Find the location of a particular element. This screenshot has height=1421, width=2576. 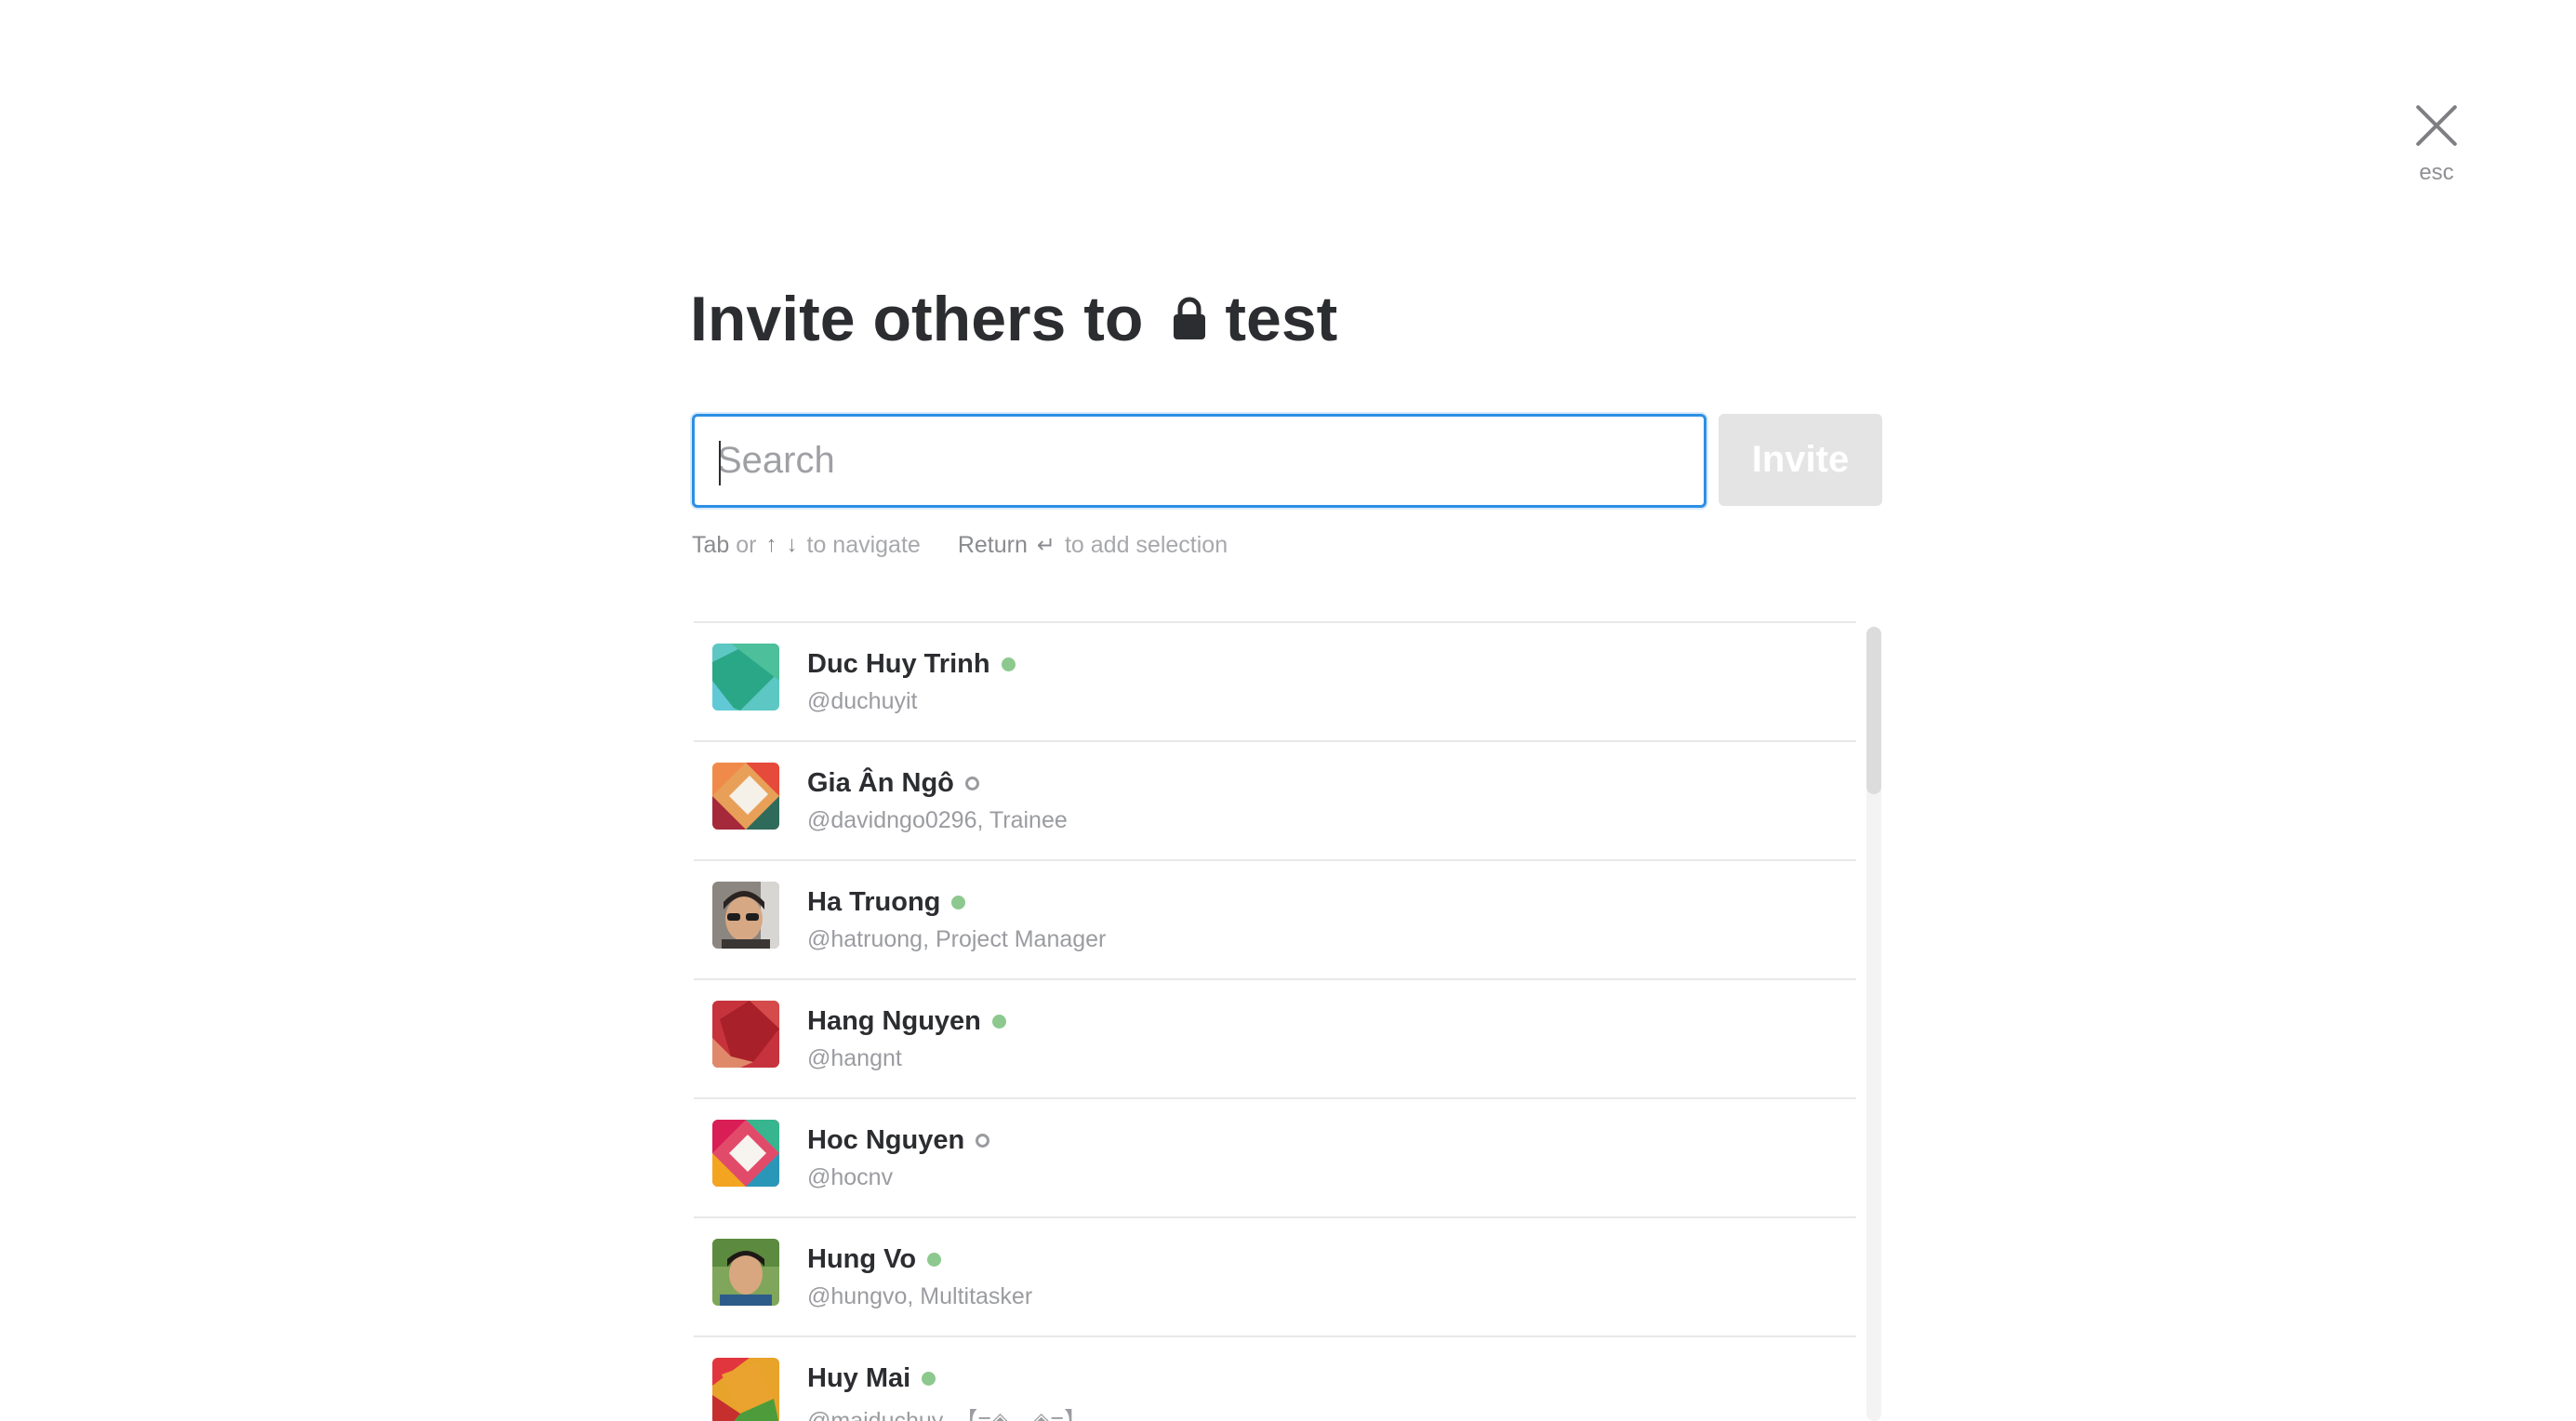

list-item: Hoc Nguyen @hocnv is located at coordinates (1275, 1158).